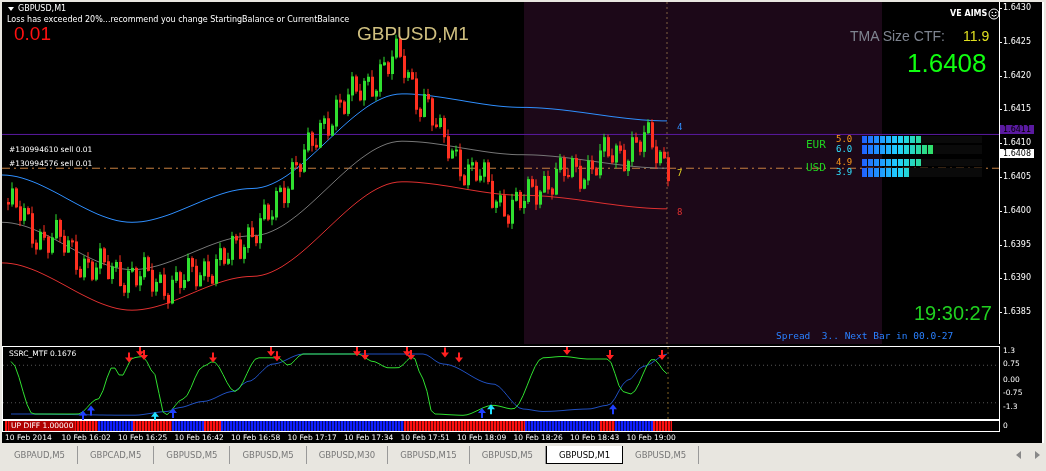 The width and height of the screenshot is (1046, 471). What do you see at coordinates (116, 455) in the screenshot?
I see `chart-tab: GBPCAD,M5` at bounding box center [116, 455].